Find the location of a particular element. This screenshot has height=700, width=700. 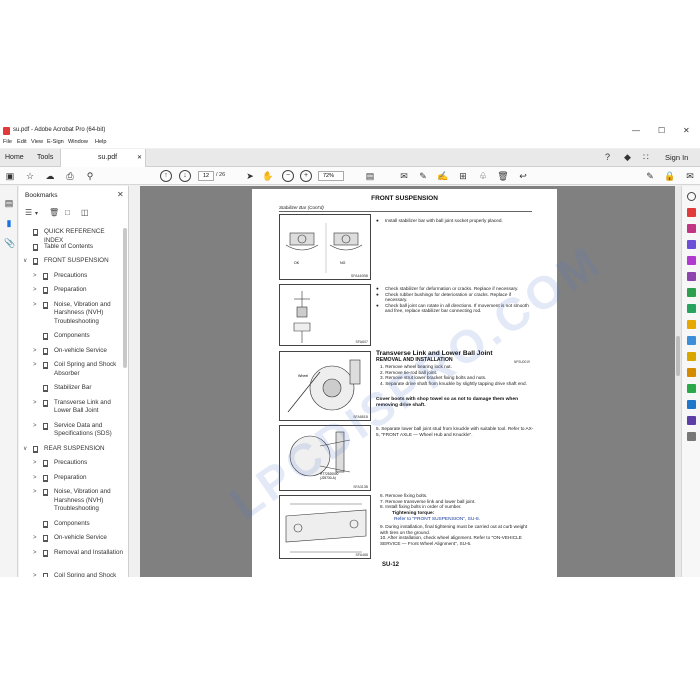

export-pdf-icon is located at coordinates (691, 292).